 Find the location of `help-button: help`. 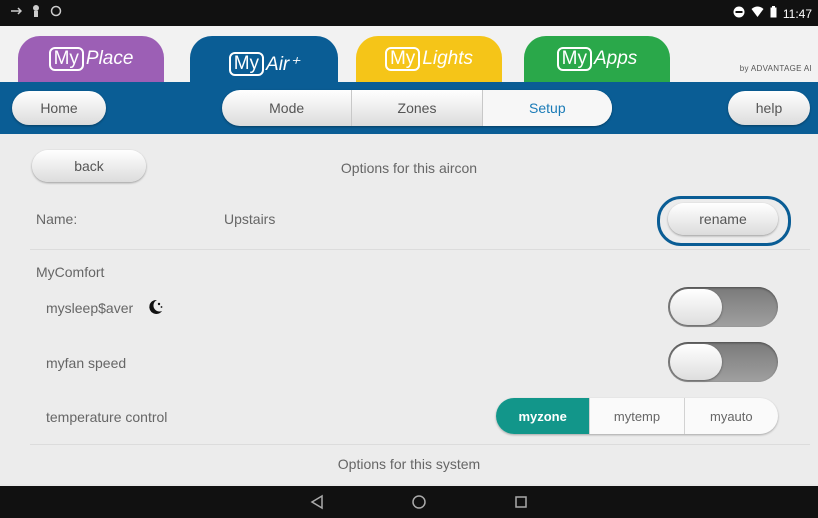

help-button: help is located at coordinates (769, 108).